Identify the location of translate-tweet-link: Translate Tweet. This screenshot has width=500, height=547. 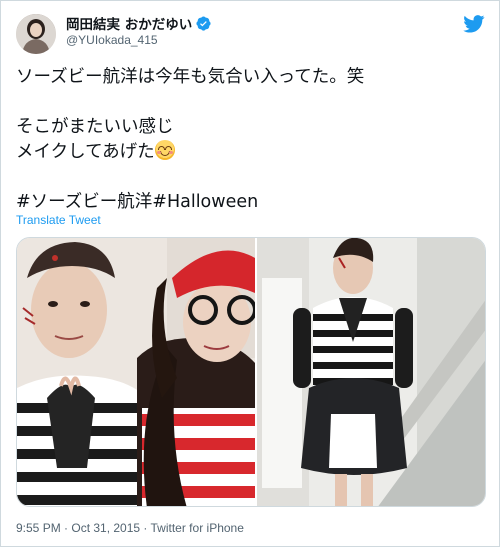
(58, 220).